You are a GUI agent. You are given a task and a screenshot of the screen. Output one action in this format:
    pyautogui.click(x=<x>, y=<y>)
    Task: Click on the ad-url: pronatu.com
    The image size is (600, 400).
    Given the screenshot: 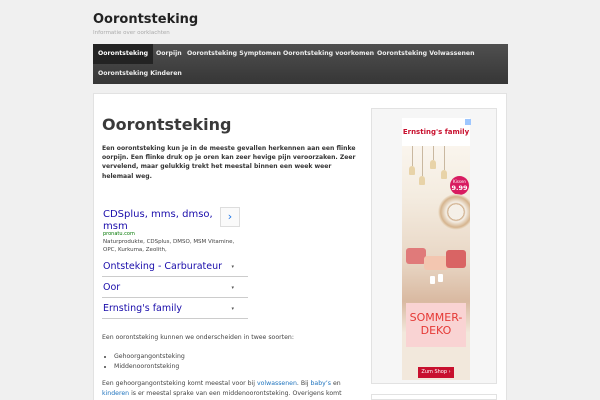 What is the action you would take?
    pyautogui.click(x=119, y=234)
    